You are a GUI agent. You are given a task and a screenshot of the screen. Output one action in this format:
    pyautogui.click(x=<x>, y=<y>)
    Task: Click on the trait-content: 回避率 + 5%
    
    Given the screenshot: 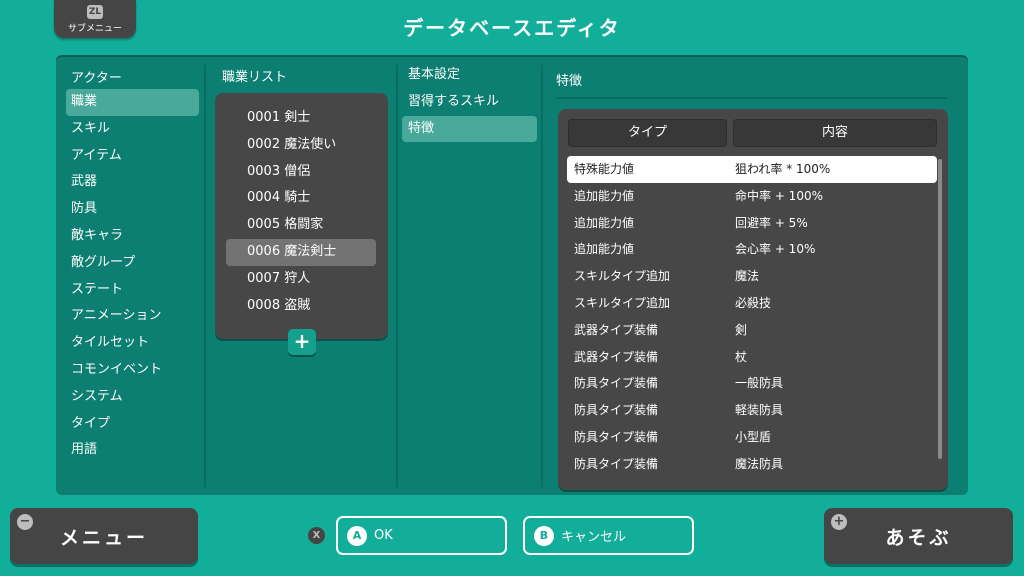 What is the action you would take?
    pyautogui.click(x=771, y=222)
    